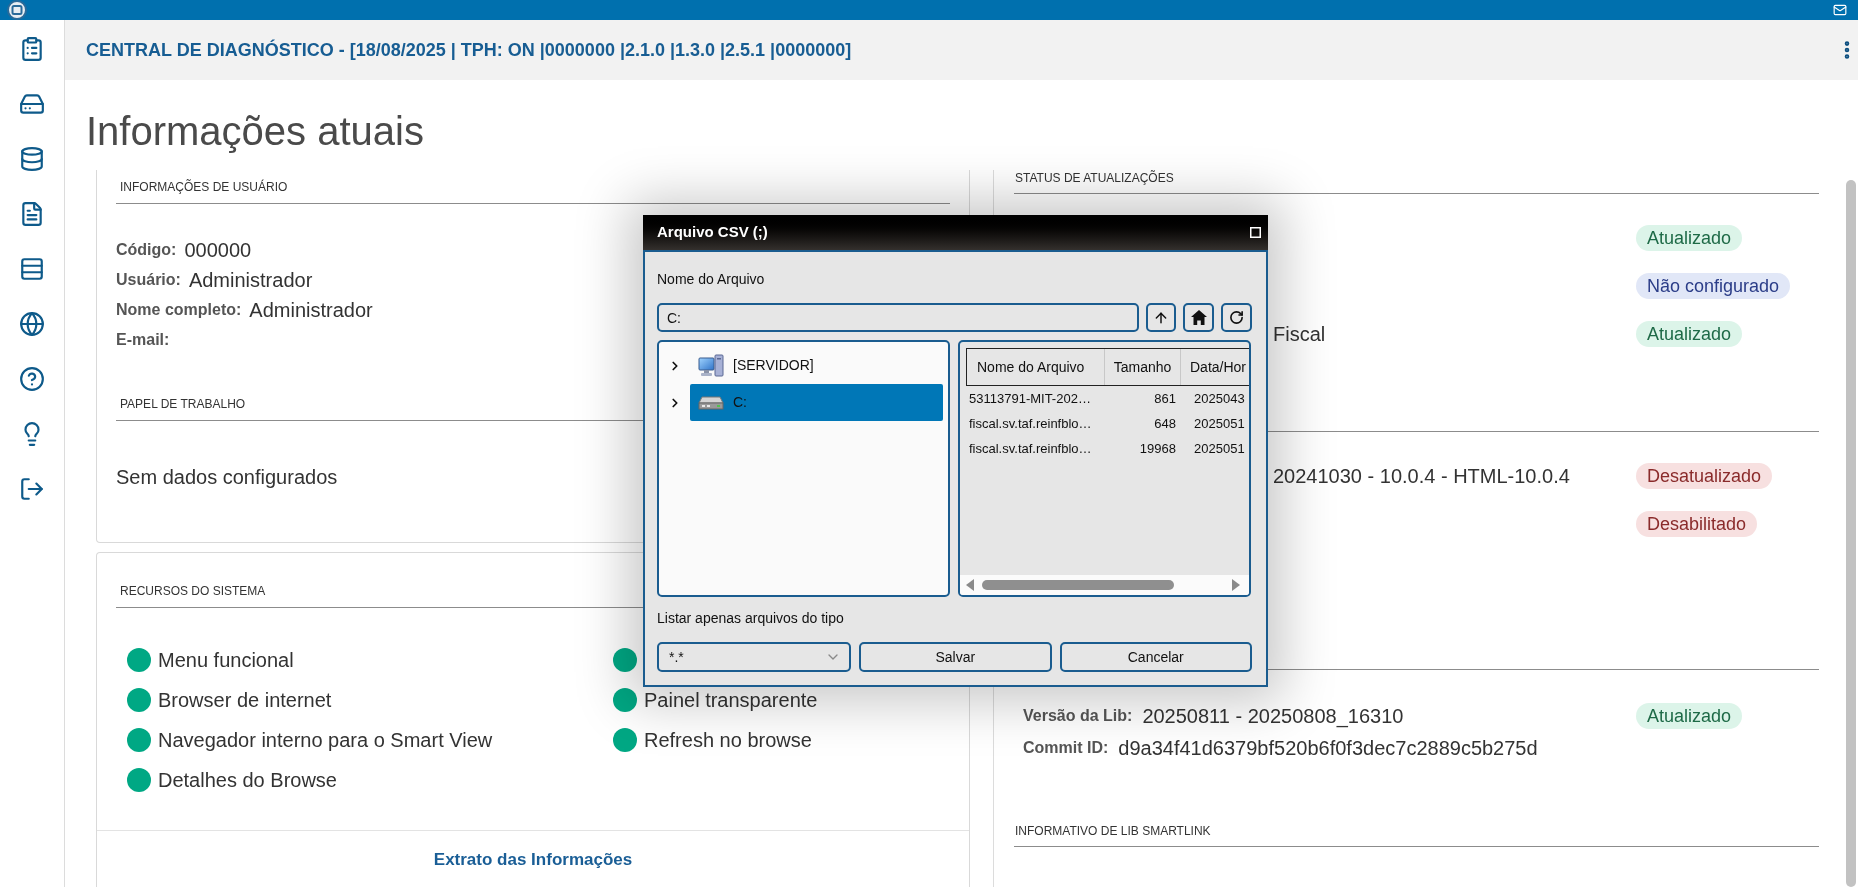 The image size is (1858, 887). What do you see at coordinates (32, 49) in the screenshot?
I see `clipboard-icon` at bounding box center [32, 49].